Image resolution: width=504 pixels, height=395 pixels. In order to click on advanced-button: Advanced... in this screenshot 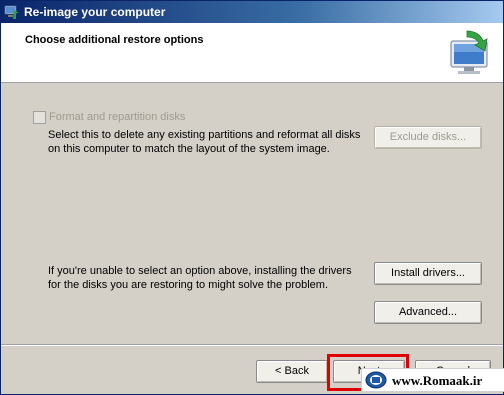, I will do `click(428, 312)`.